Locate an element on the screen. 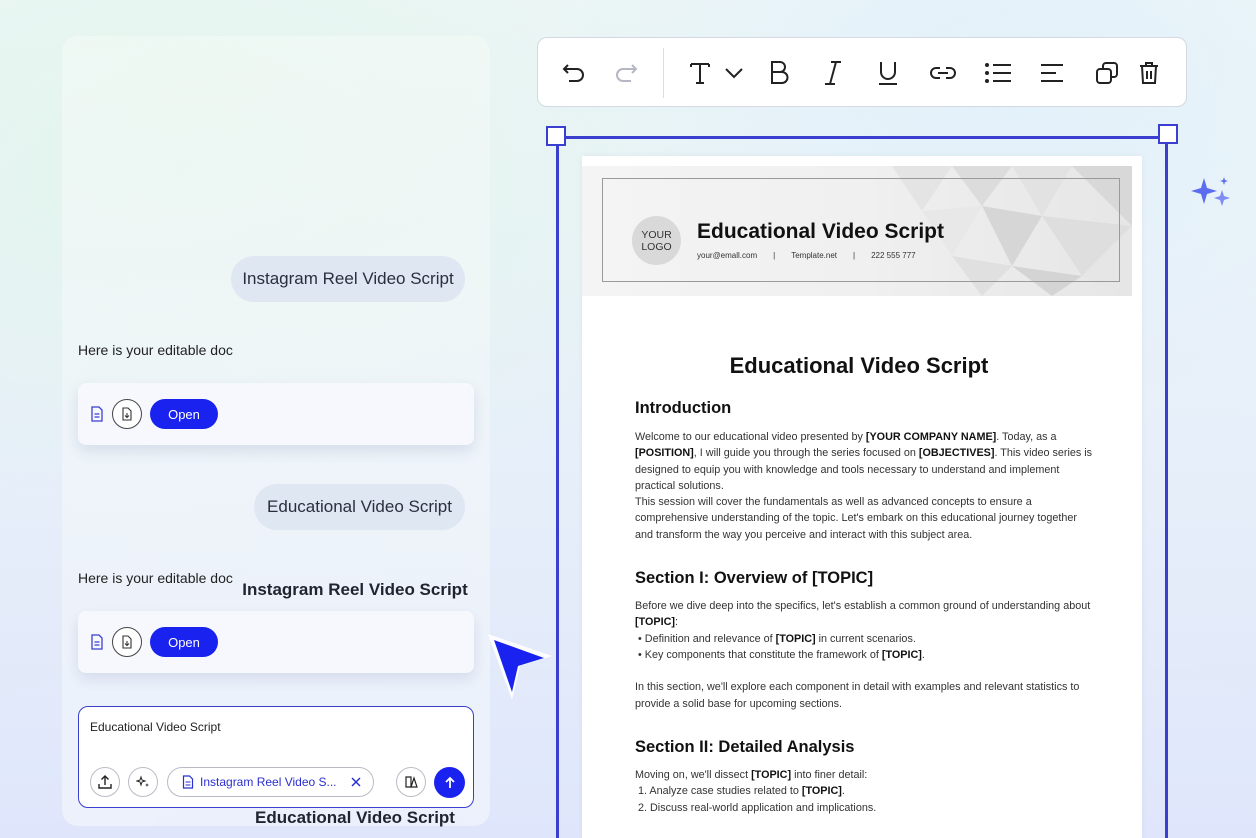  header-website: Template.net is located at coordinates (814, 255).